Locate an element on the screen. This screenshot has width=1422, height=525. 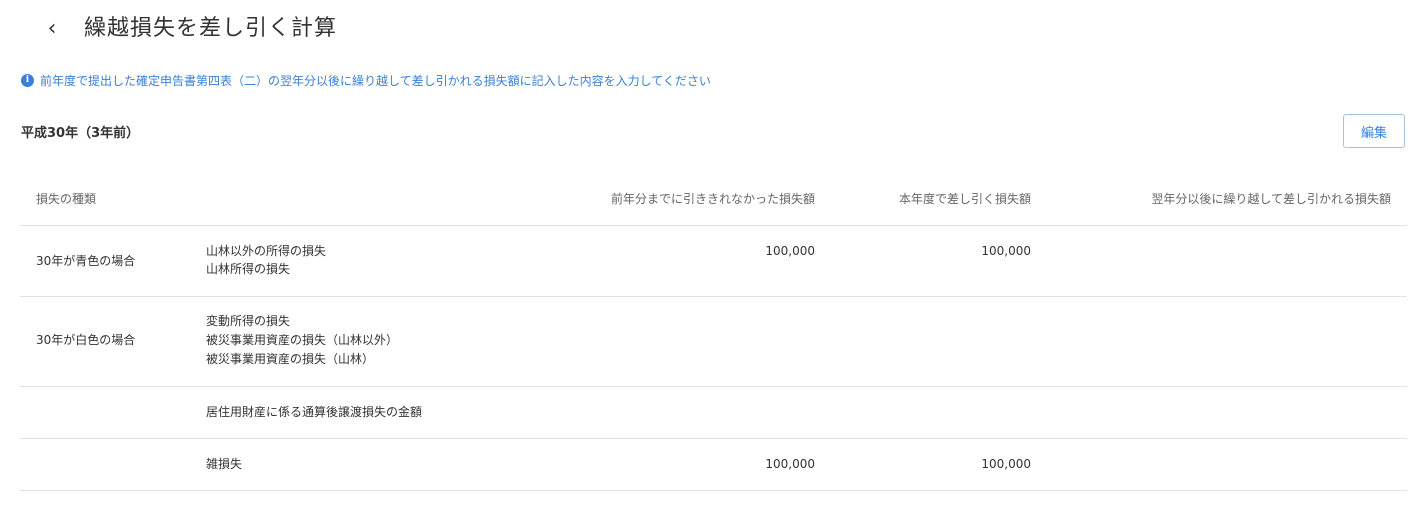
row-item-label: 山林以外の所得の損失 is located at coordinates (266, 251).